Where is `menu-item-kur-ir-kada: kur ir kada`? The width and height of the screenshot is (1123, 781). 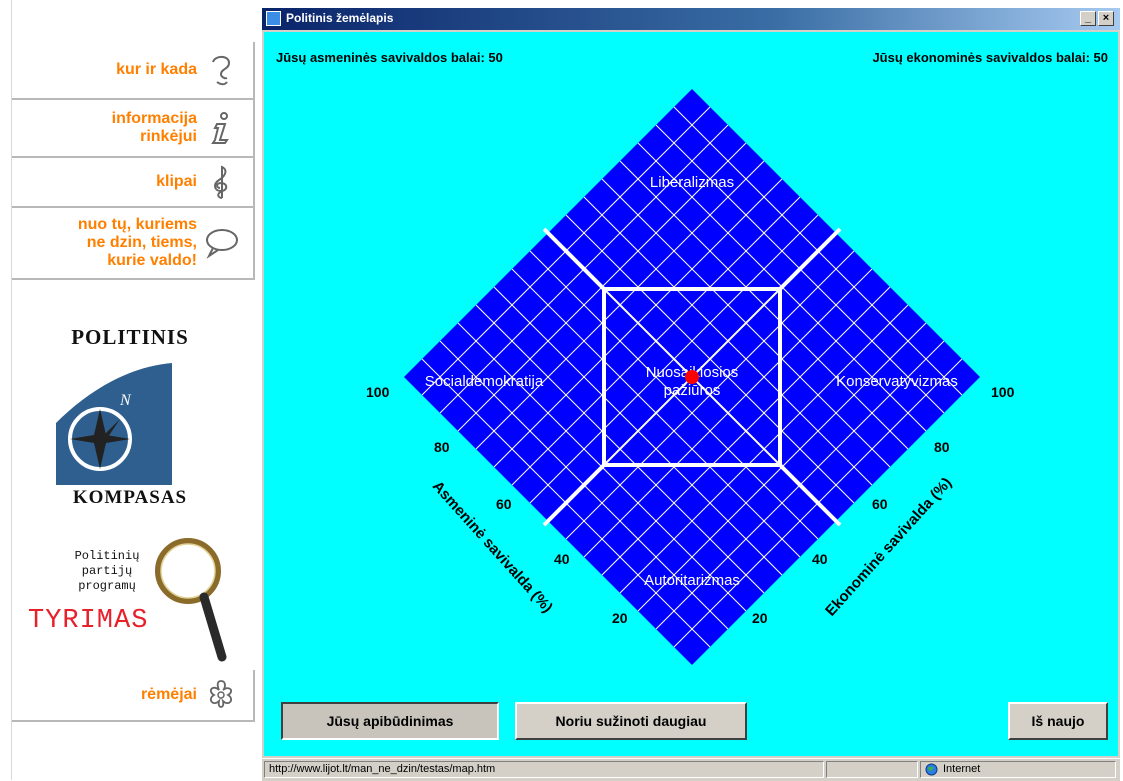 menu-item-kur-ir-kada: kur ir kada is located at coordinates (133, 71).